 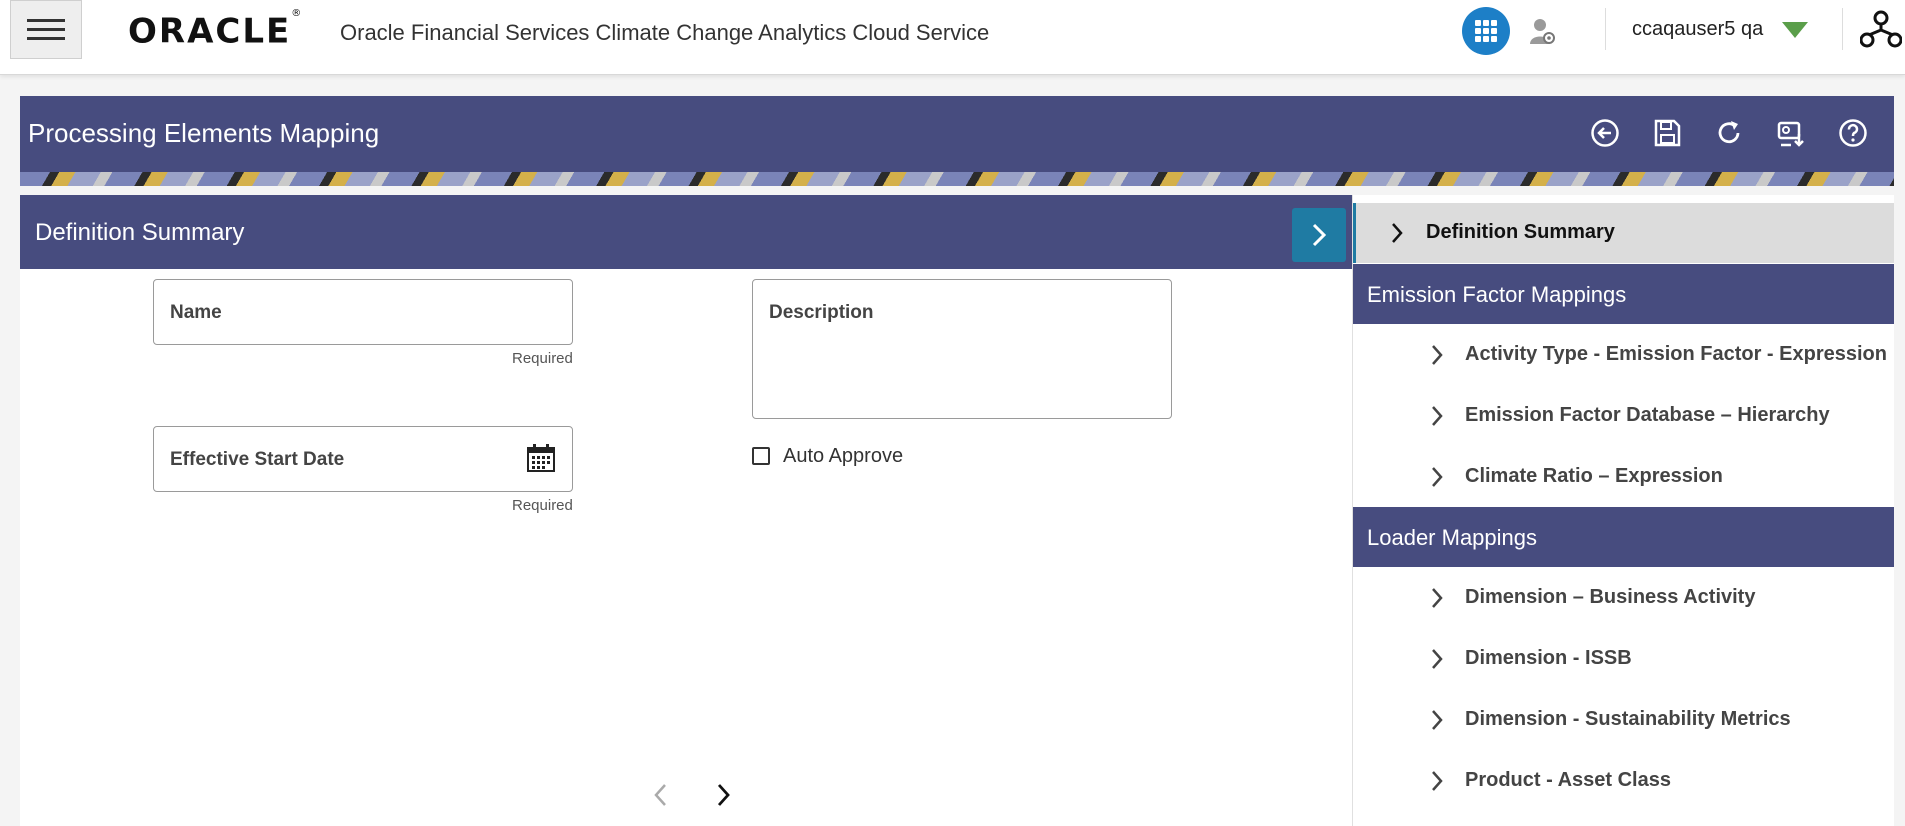 I want to click on back-icon, so click(x=1605, y=133).